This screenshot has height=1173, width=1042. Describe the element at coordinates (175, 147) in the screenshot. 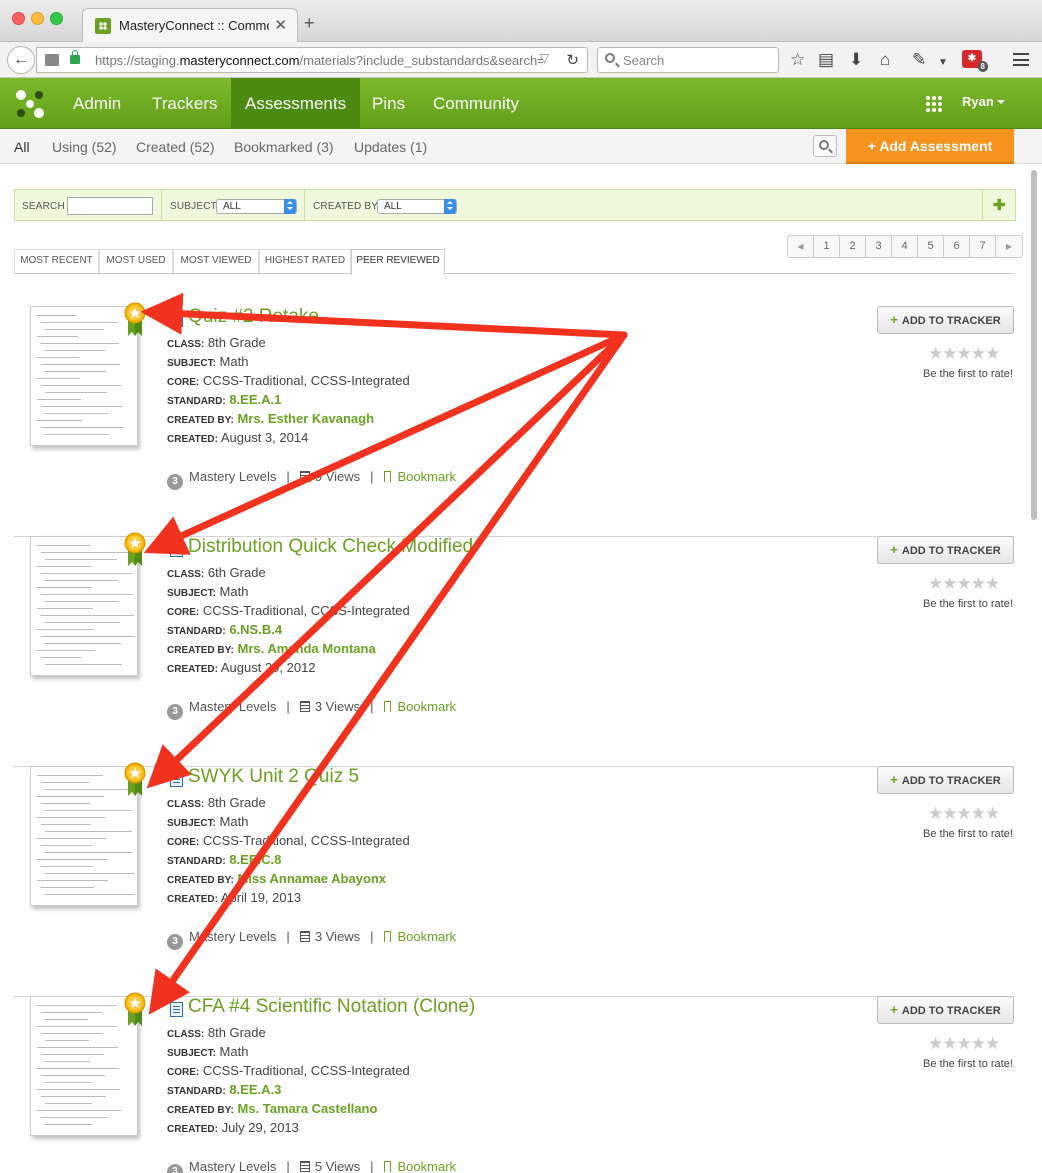

I see `subnav-created: Created (52)` at that location.